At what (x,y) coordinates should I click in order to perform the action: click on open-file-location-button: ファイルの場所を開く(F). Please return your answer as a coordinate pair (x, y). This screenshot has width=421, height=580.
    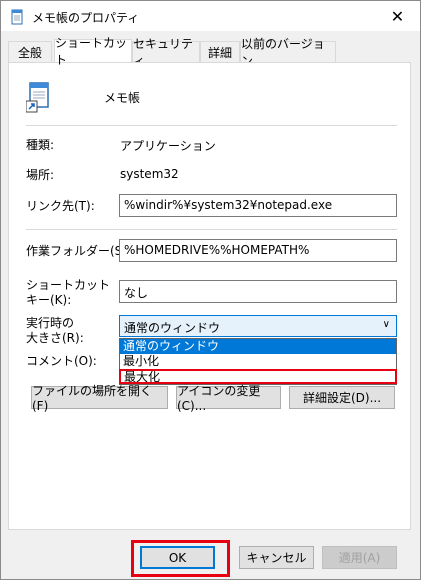
    Looking at the image, I should click on (99, 398).